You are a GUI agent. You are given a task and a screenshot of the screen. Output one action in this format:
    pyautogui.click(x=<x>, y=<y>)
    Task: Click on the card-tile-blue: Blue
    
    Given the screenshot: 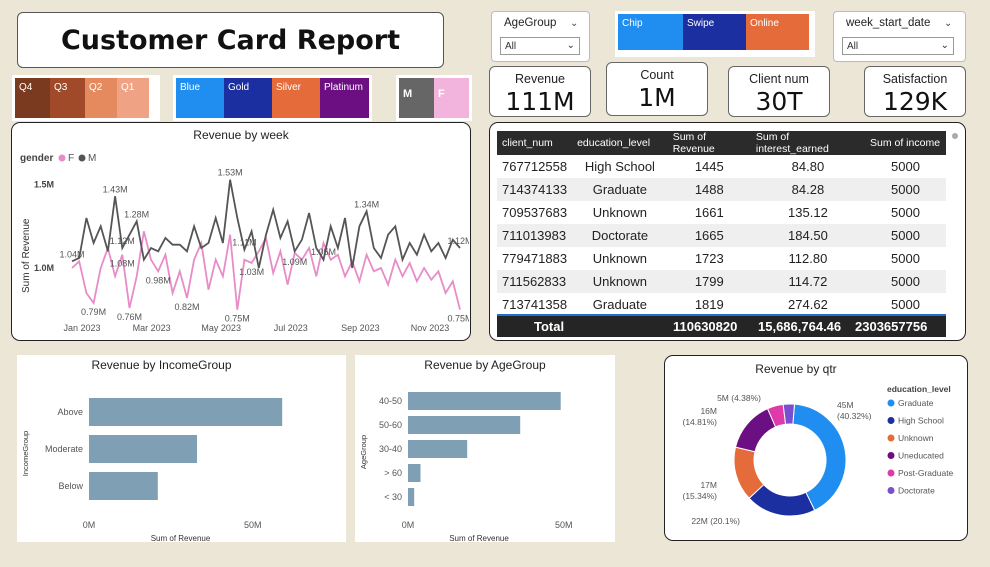 What is the action you would take?
    pyautogui.click(x=200, y=98)
    